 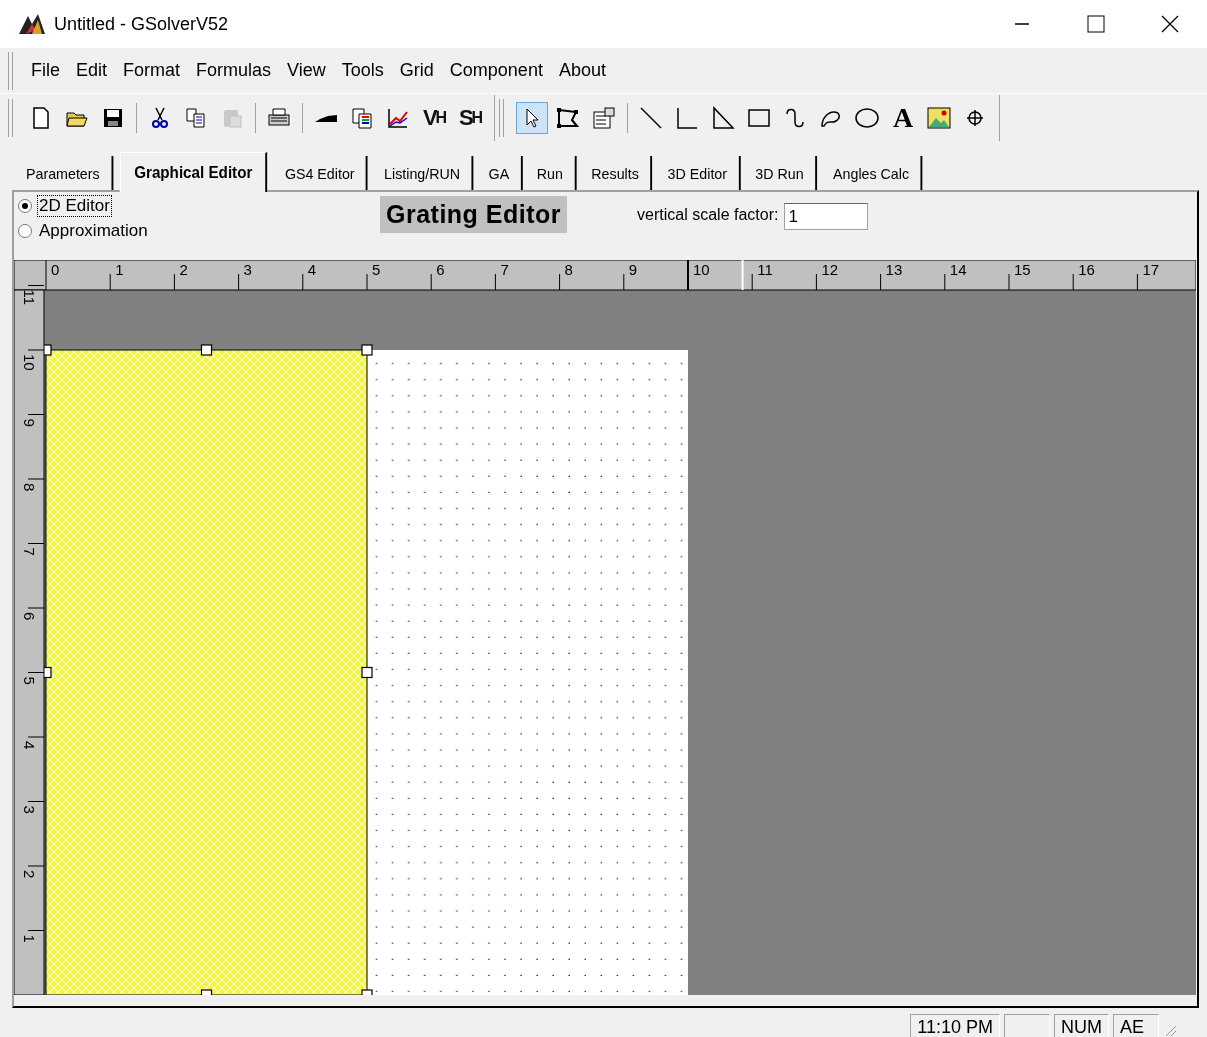 What do you see at coordinates (55, 269) in the screenshot?
I see `ruler-label: 0` at bounding box center [55, 269].